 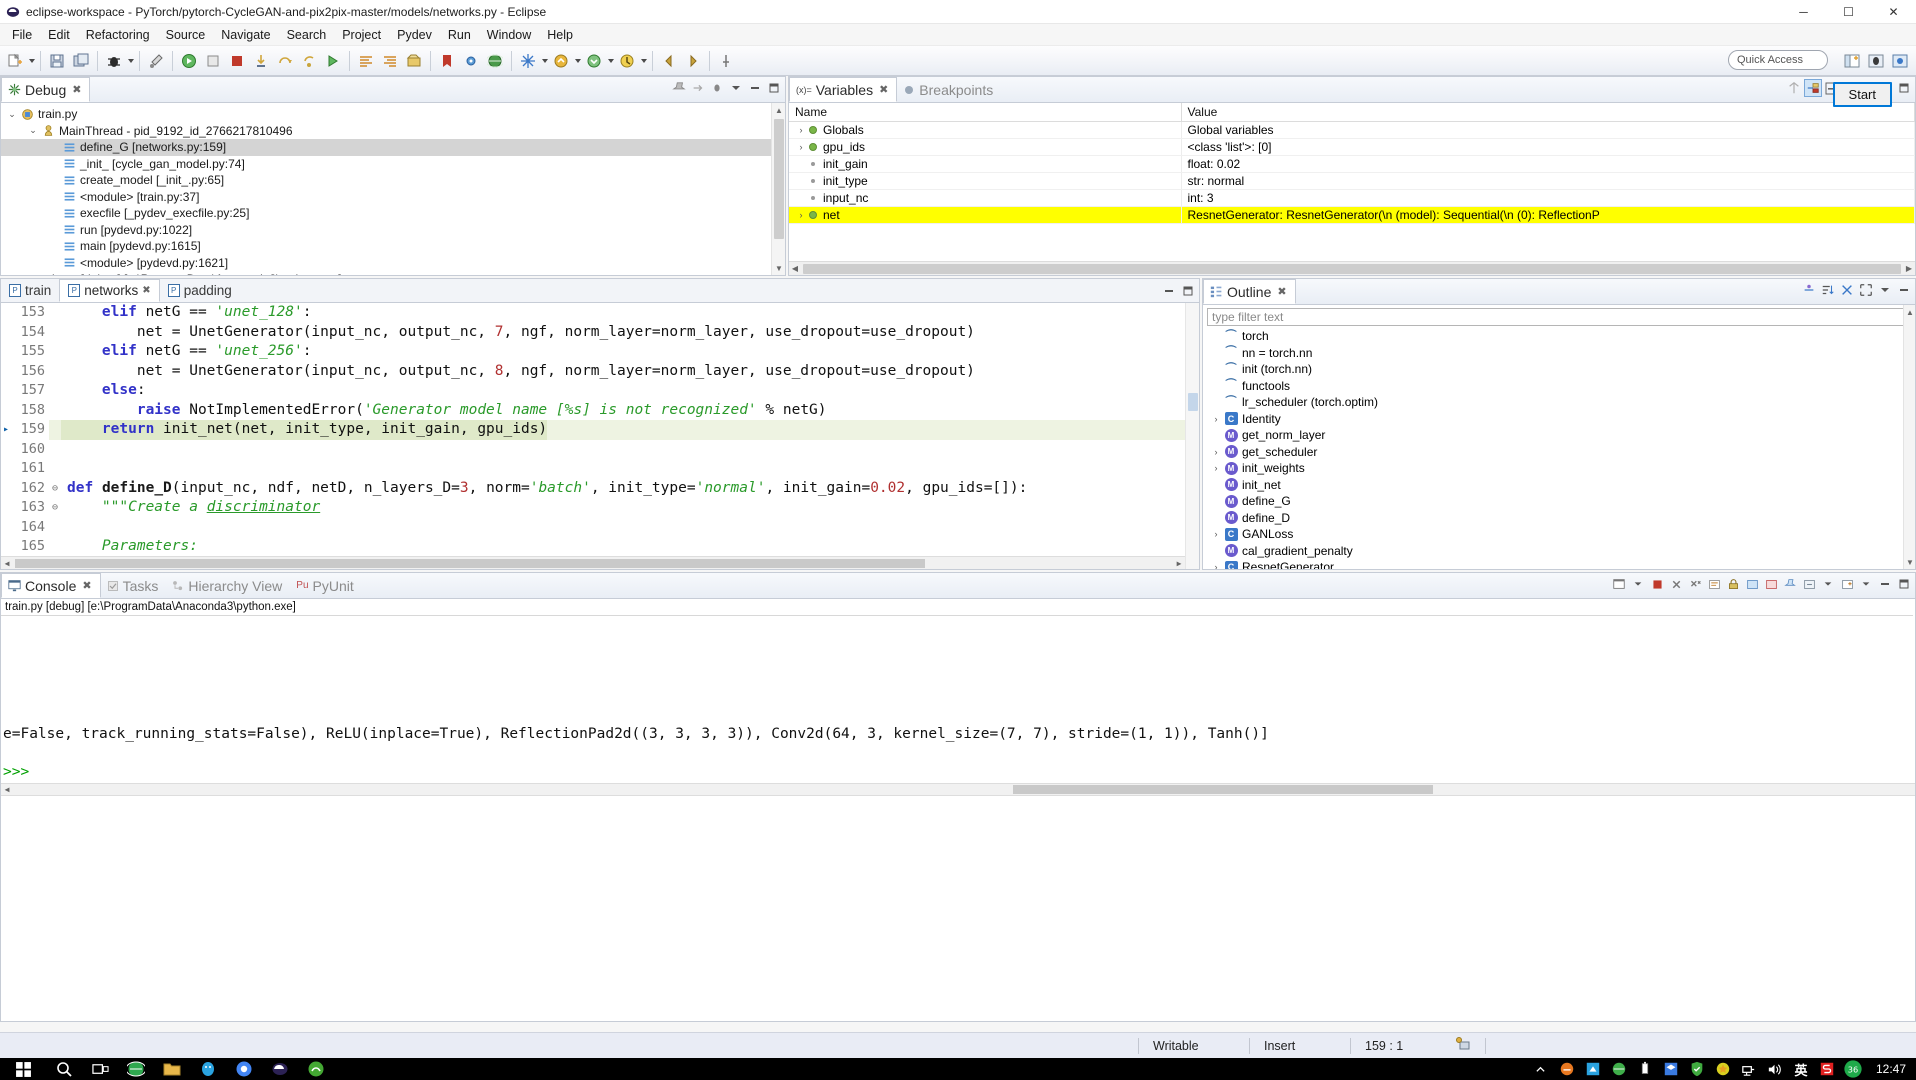 I want to click on debug-tree-row: ⌄ train.py, so click(x=393, y=114).